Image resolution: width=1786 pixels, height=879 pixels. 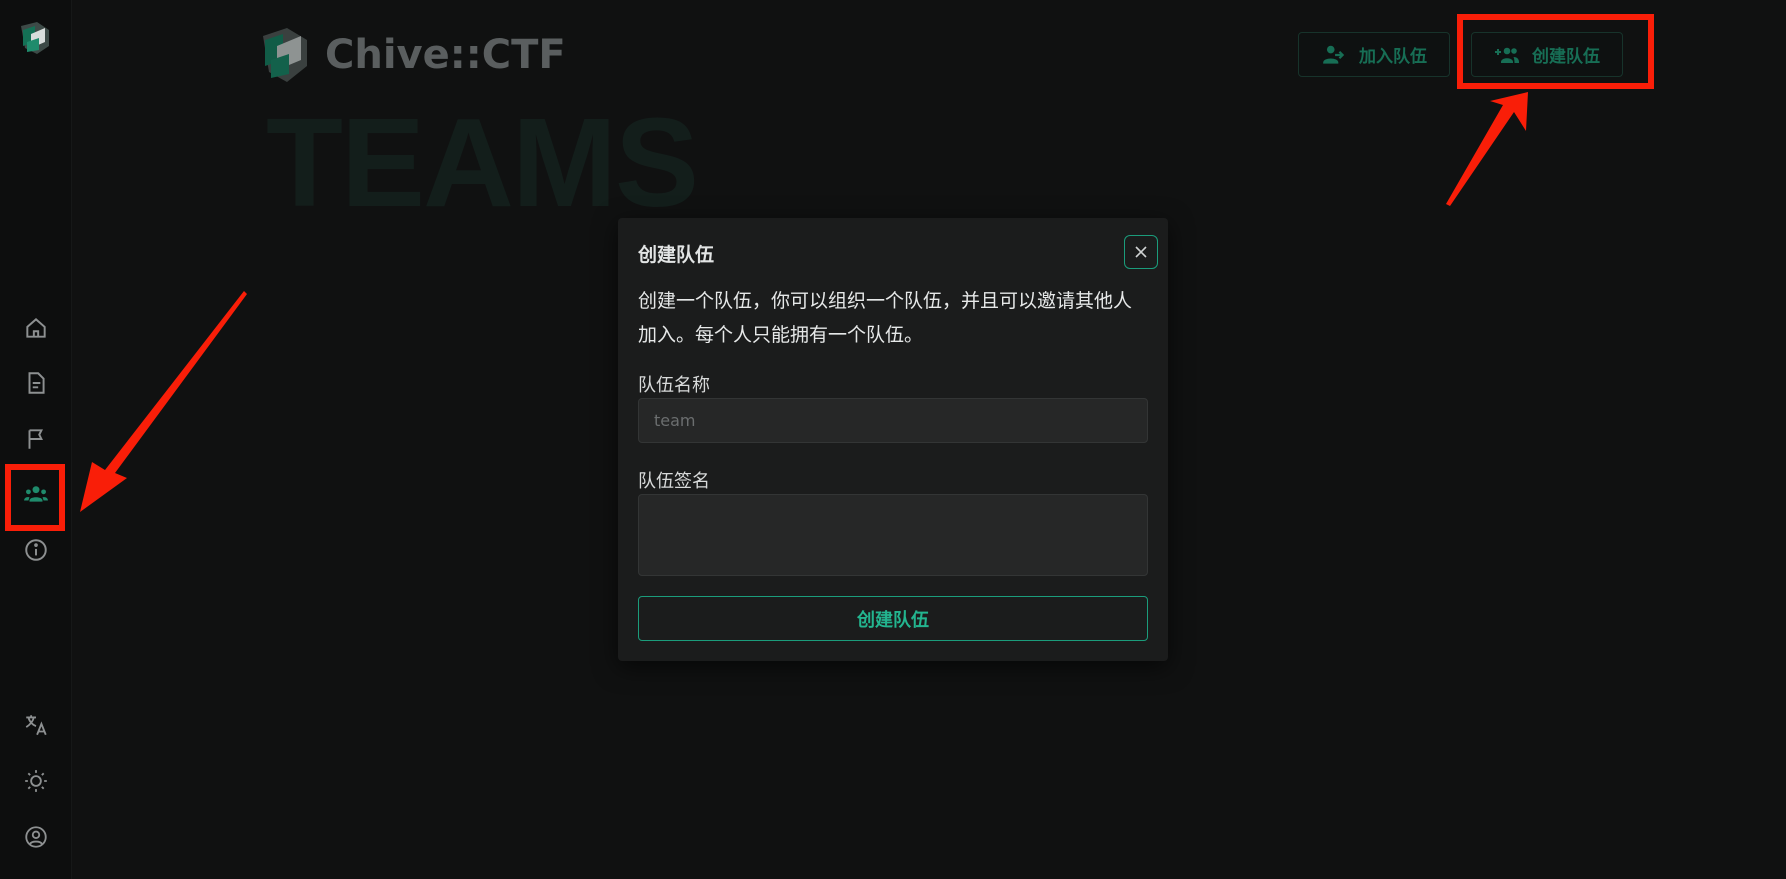 I want to click on annotation-arrow-header, so click(x=1487, y=149).